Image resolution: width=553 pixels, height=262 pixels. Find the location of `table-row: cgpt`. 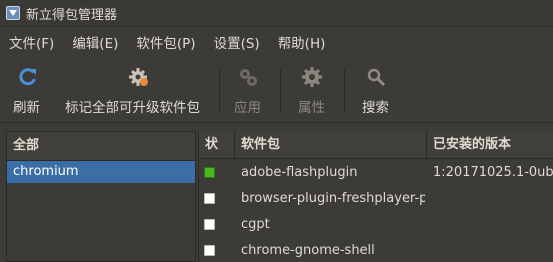

table-row: cgpt is located at coordinates (376, 225).